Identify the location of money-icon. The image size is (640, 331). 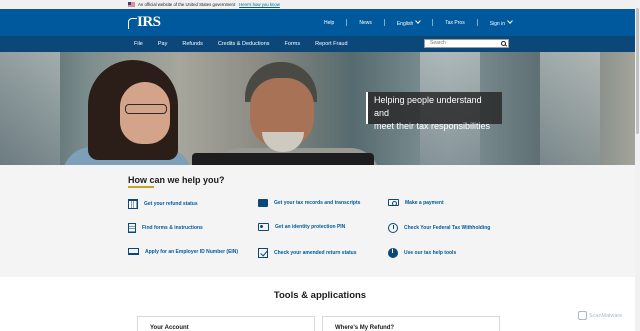
(393, 202).